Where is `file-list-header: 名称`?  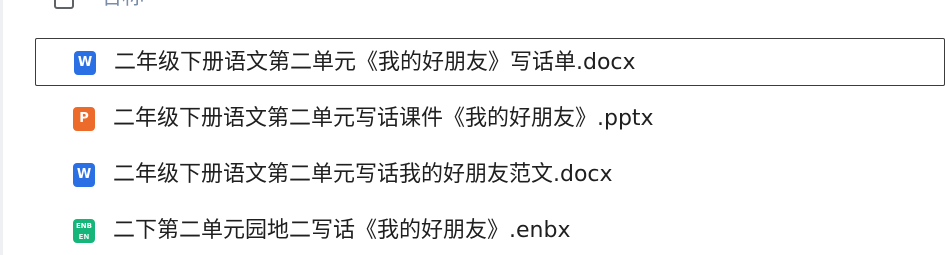
file-list-header: 名称 is located at coordinates (472, 8).